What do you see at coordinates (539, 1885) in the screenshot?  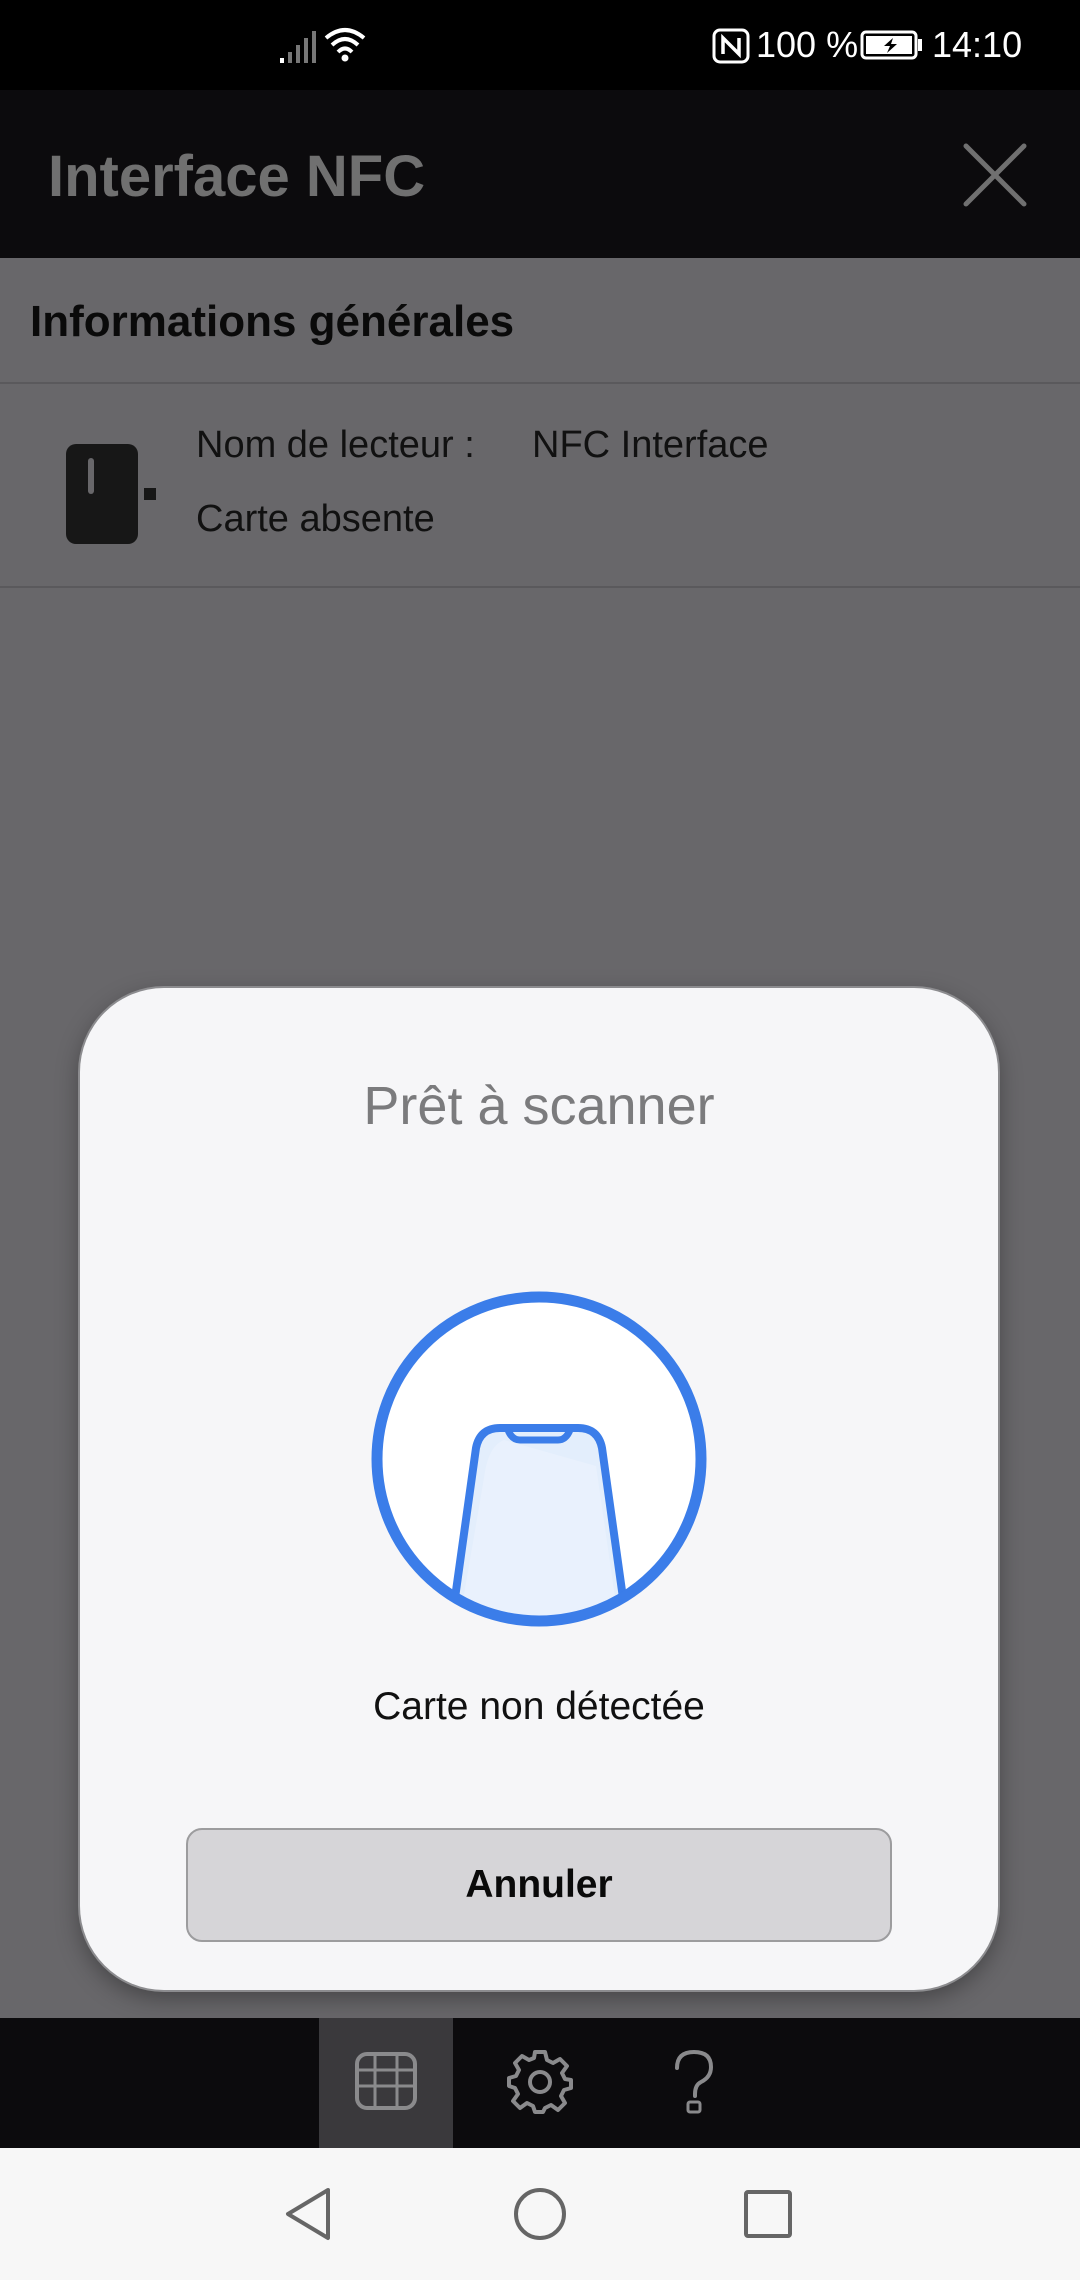 I see `cancel-button: Annuler` at bounding box center [539, 1885].